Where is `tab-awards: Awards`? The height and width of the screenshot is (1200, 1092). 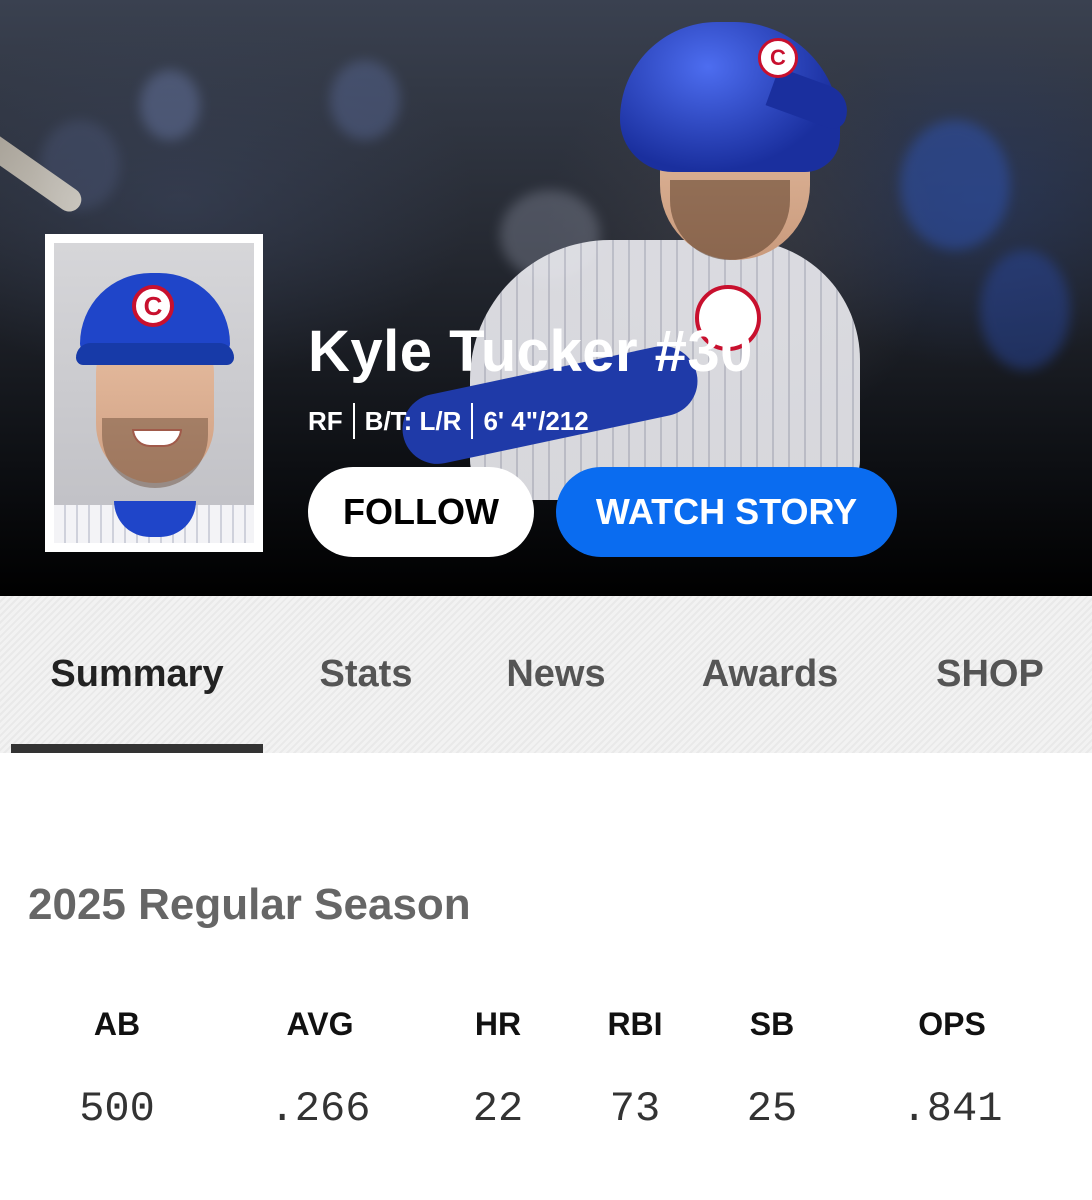
tab-awards: Awards is located at coordinates (770, 674).